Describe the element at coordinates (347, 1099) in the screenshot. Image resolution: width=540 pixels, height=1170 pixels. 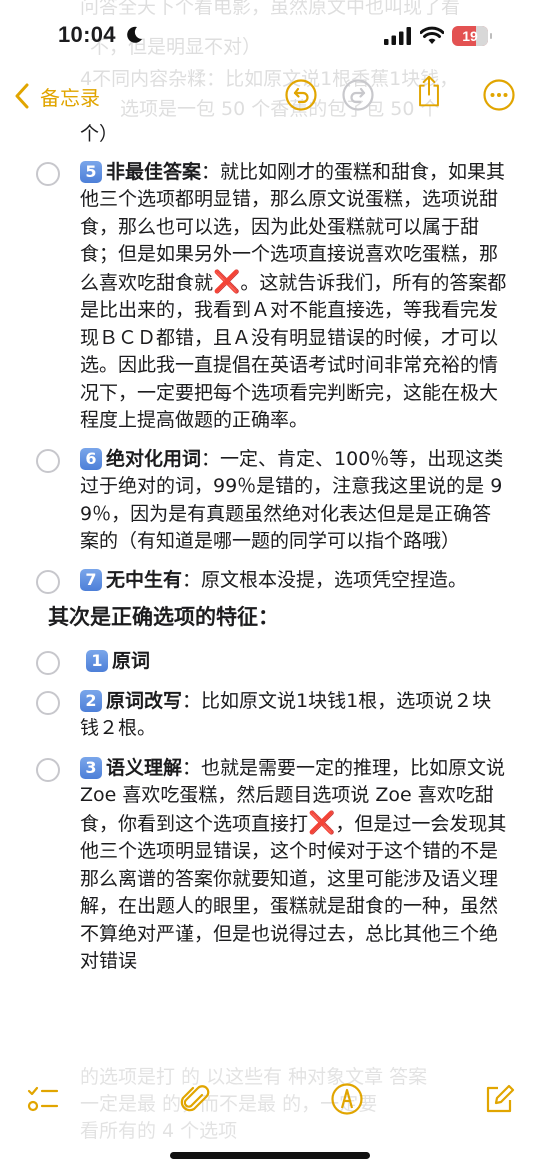
I see `markup-pen-icon` at that location.